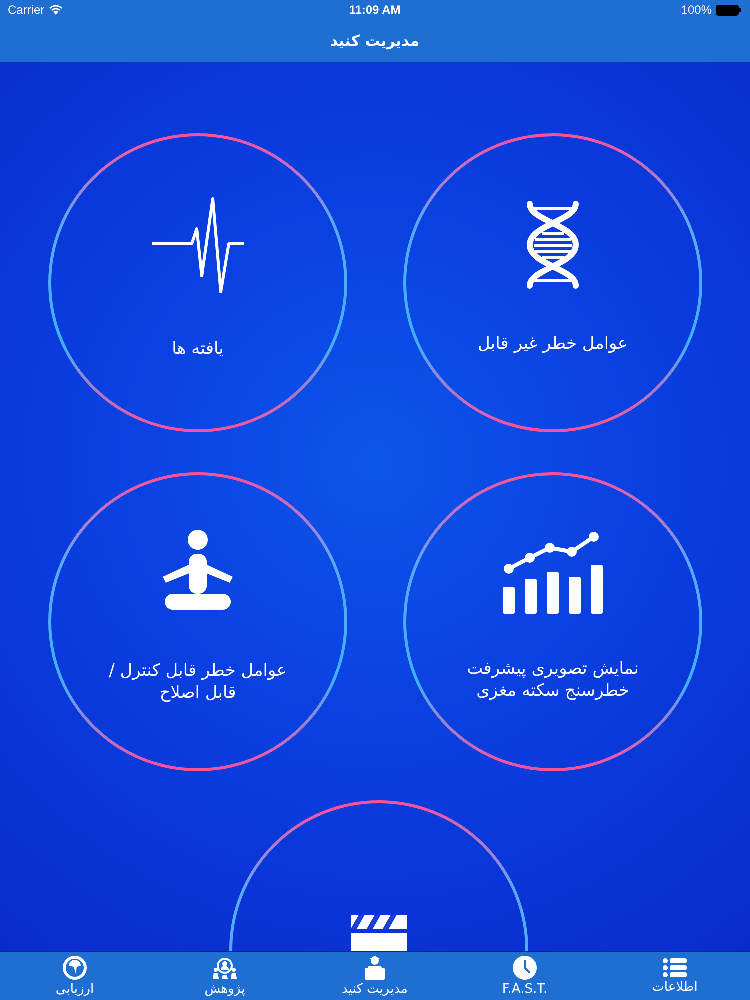 This screenshot has width=750, height=1000. What do you see at coordinates (525, 968) in the screenshot?
I see `clock-icon` at bounding box center [525, 968].